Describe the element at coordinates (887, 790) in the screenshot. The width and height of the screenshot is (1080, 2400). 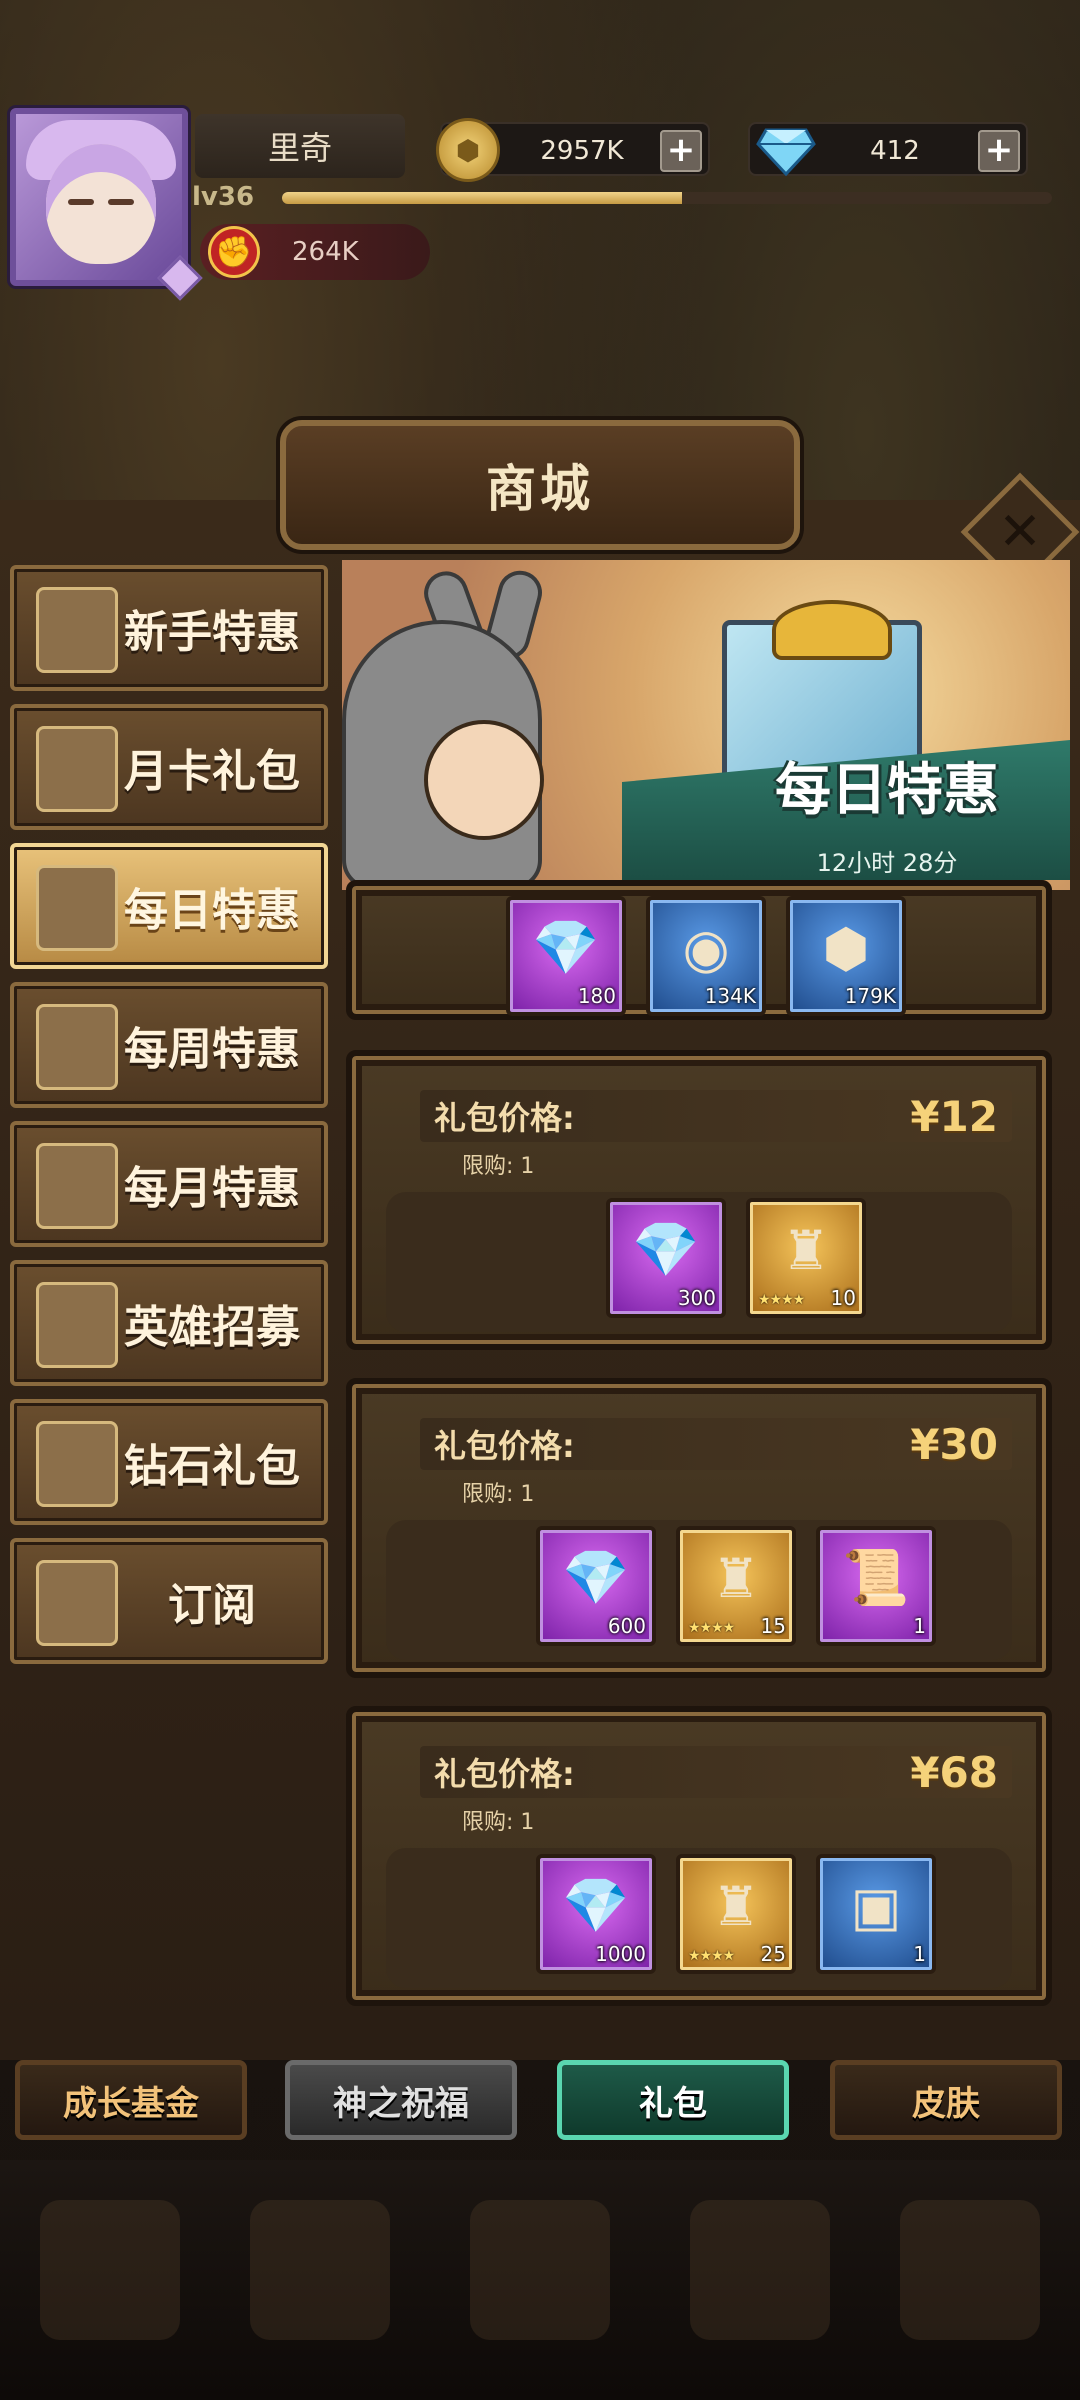
I see `banner-title: 每日特惠` at that location.